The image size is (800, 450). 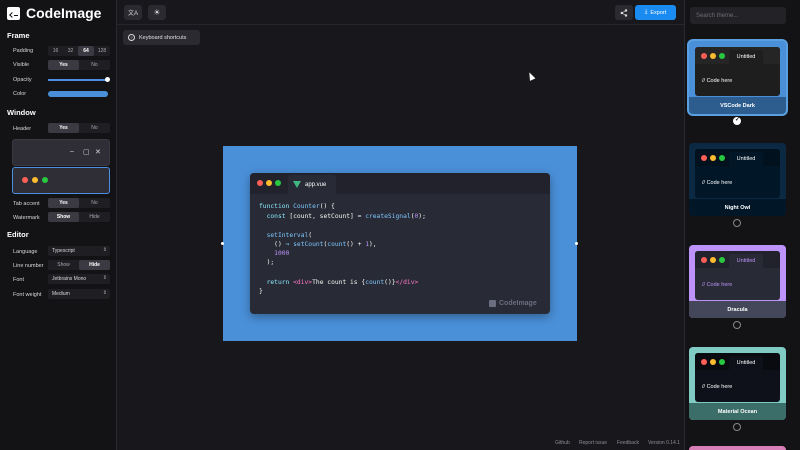 I want to click on share-button, so click(x=624, y=12).